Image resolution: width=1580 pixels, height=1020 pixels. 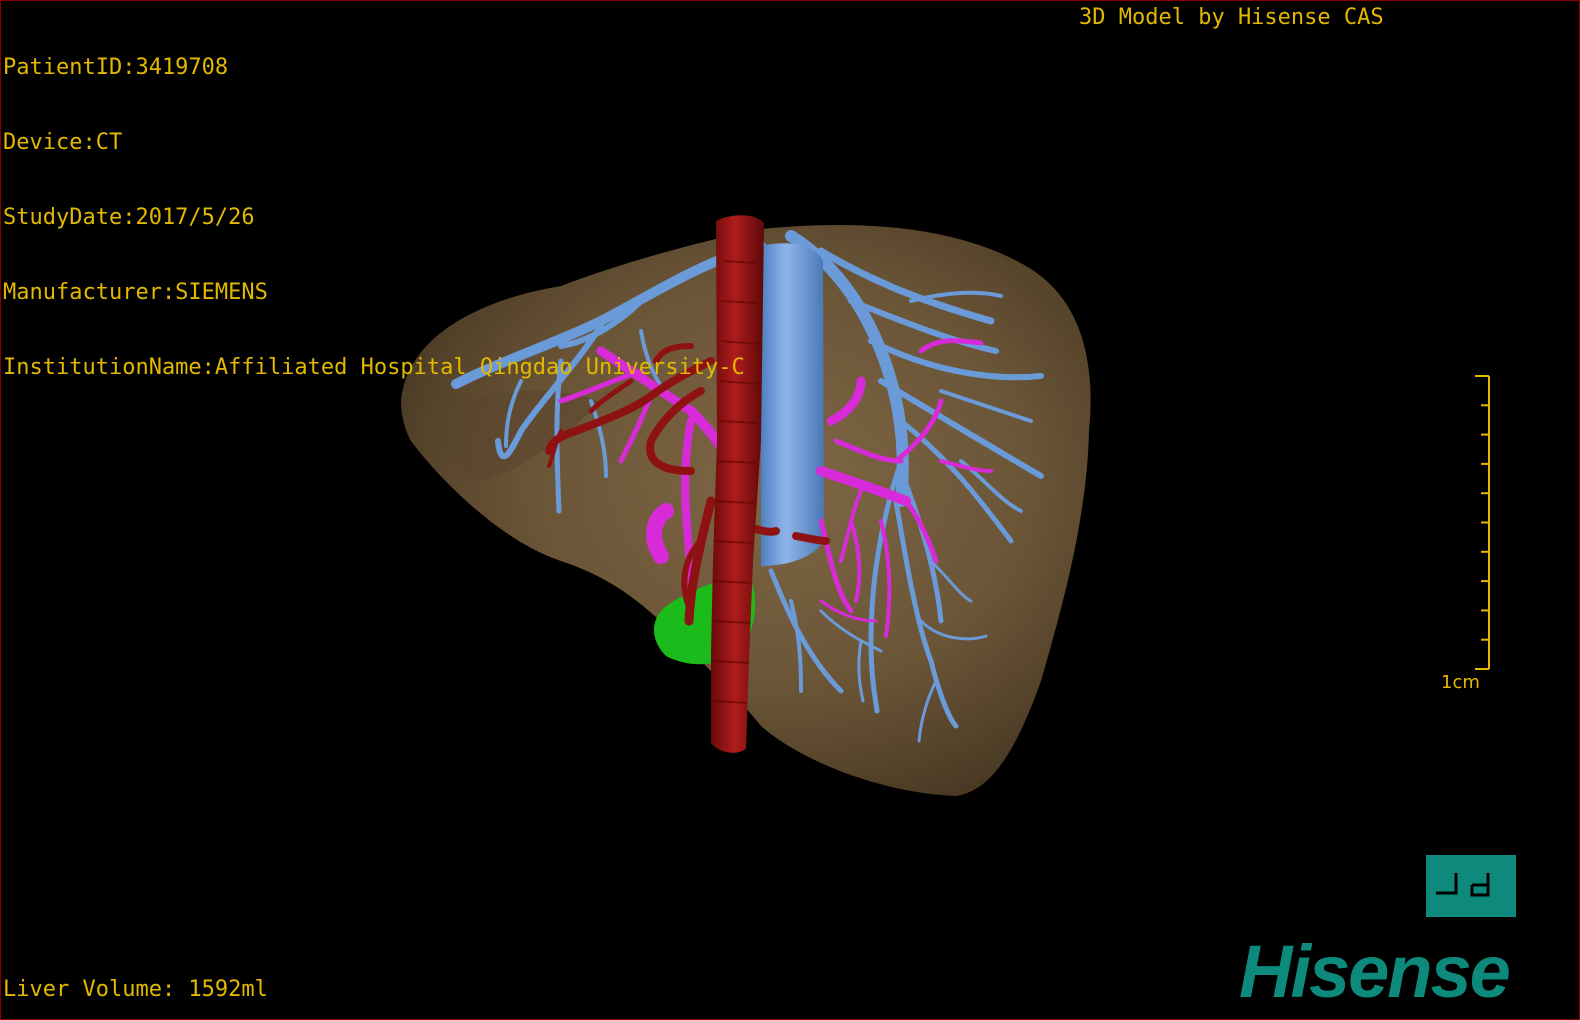 What do you see at coordinates (135, 292) in the screenshot?
I see `manufacturer: Manufacturer:SIEMENS` at bounding box center [135, 292].